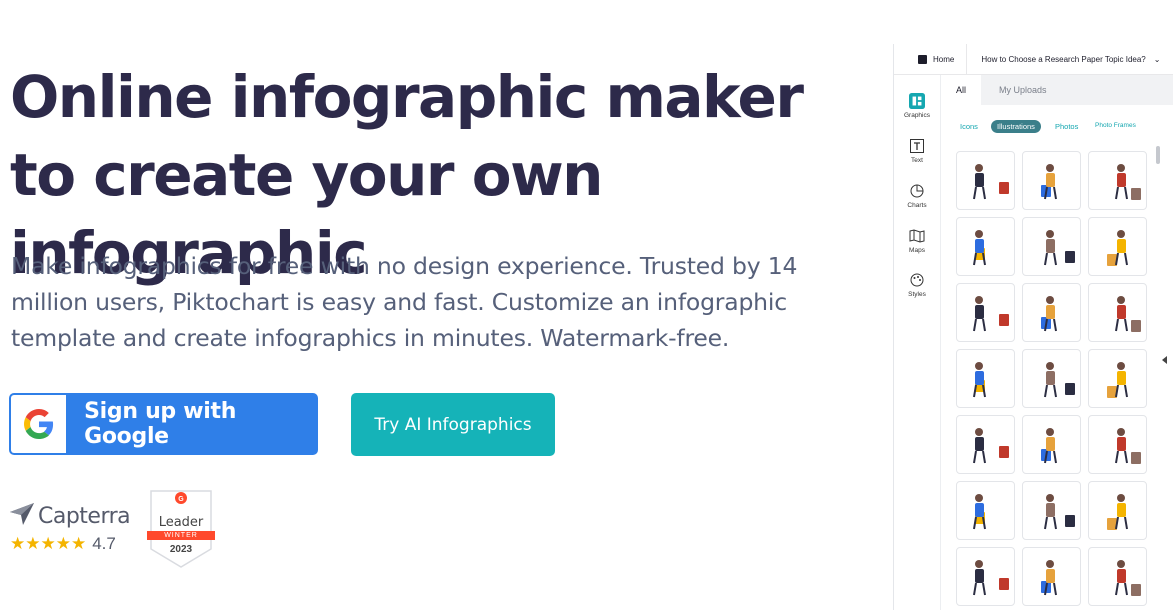 This screenshot has width=1173, height=610. What do you see at coordinates (916, 115) in the screenshot?
I see `sidebar-label-graphics: Graphics` at bounding box center [916, 115].